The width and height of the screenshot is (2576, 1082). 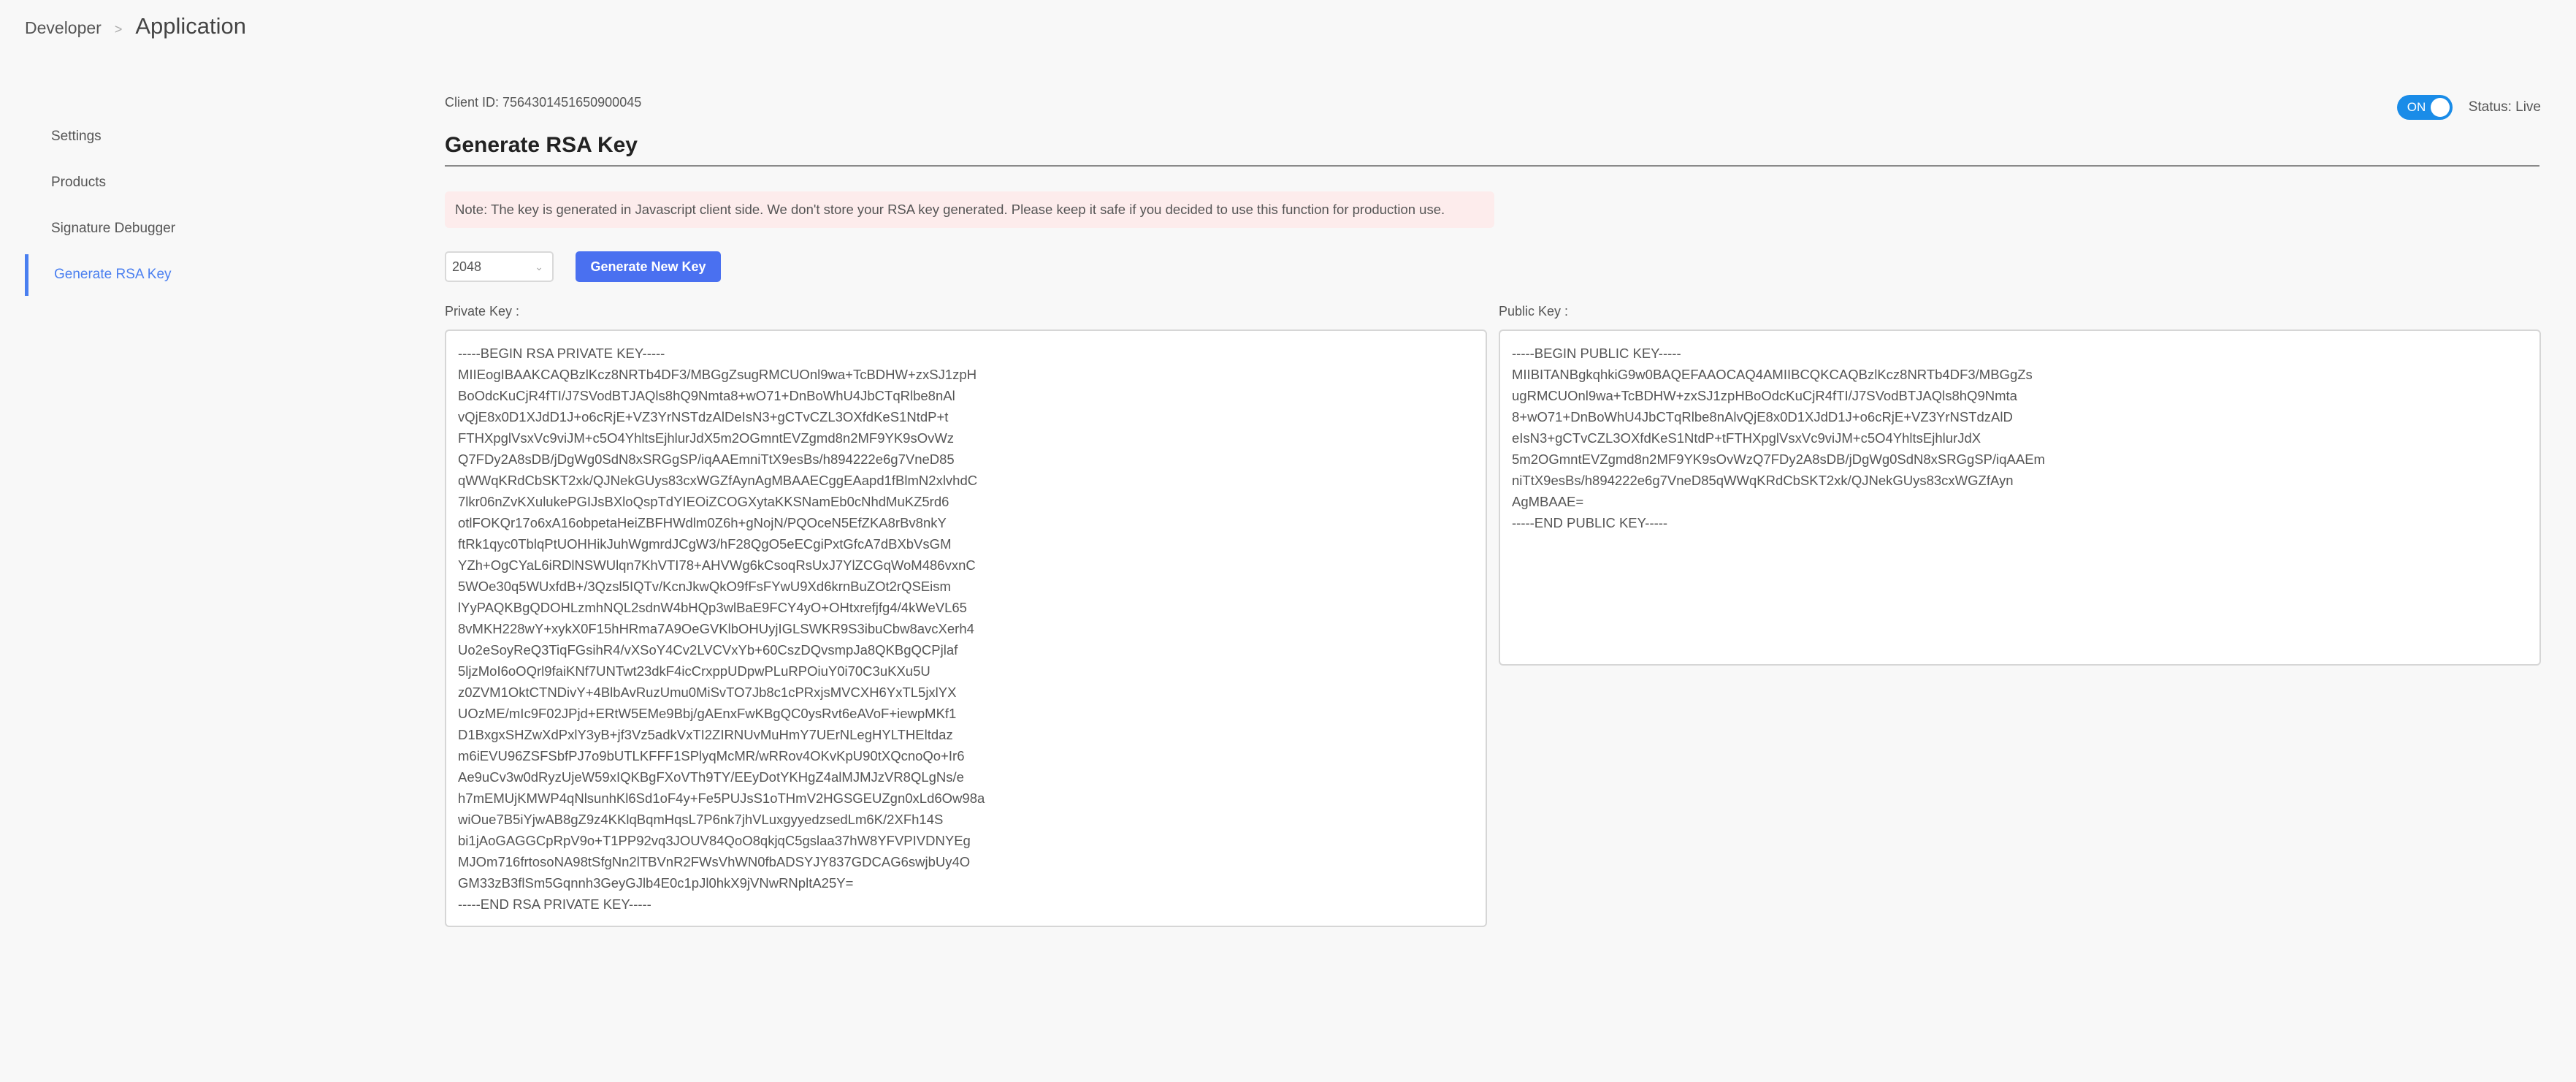 What do you see at coordinates (207, 274) in the screenshot?
I see `sidebar-item-generate-rsa-key: Generate RSA Key` at bounding box center [207, 274].